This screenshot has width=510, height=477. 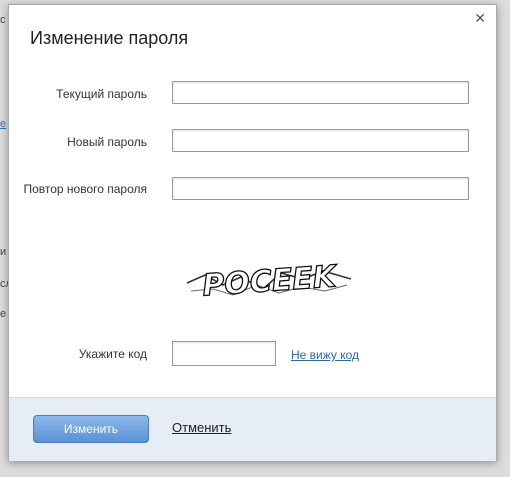 I want to click on background-fragment: с, so click(x=3, y=20).